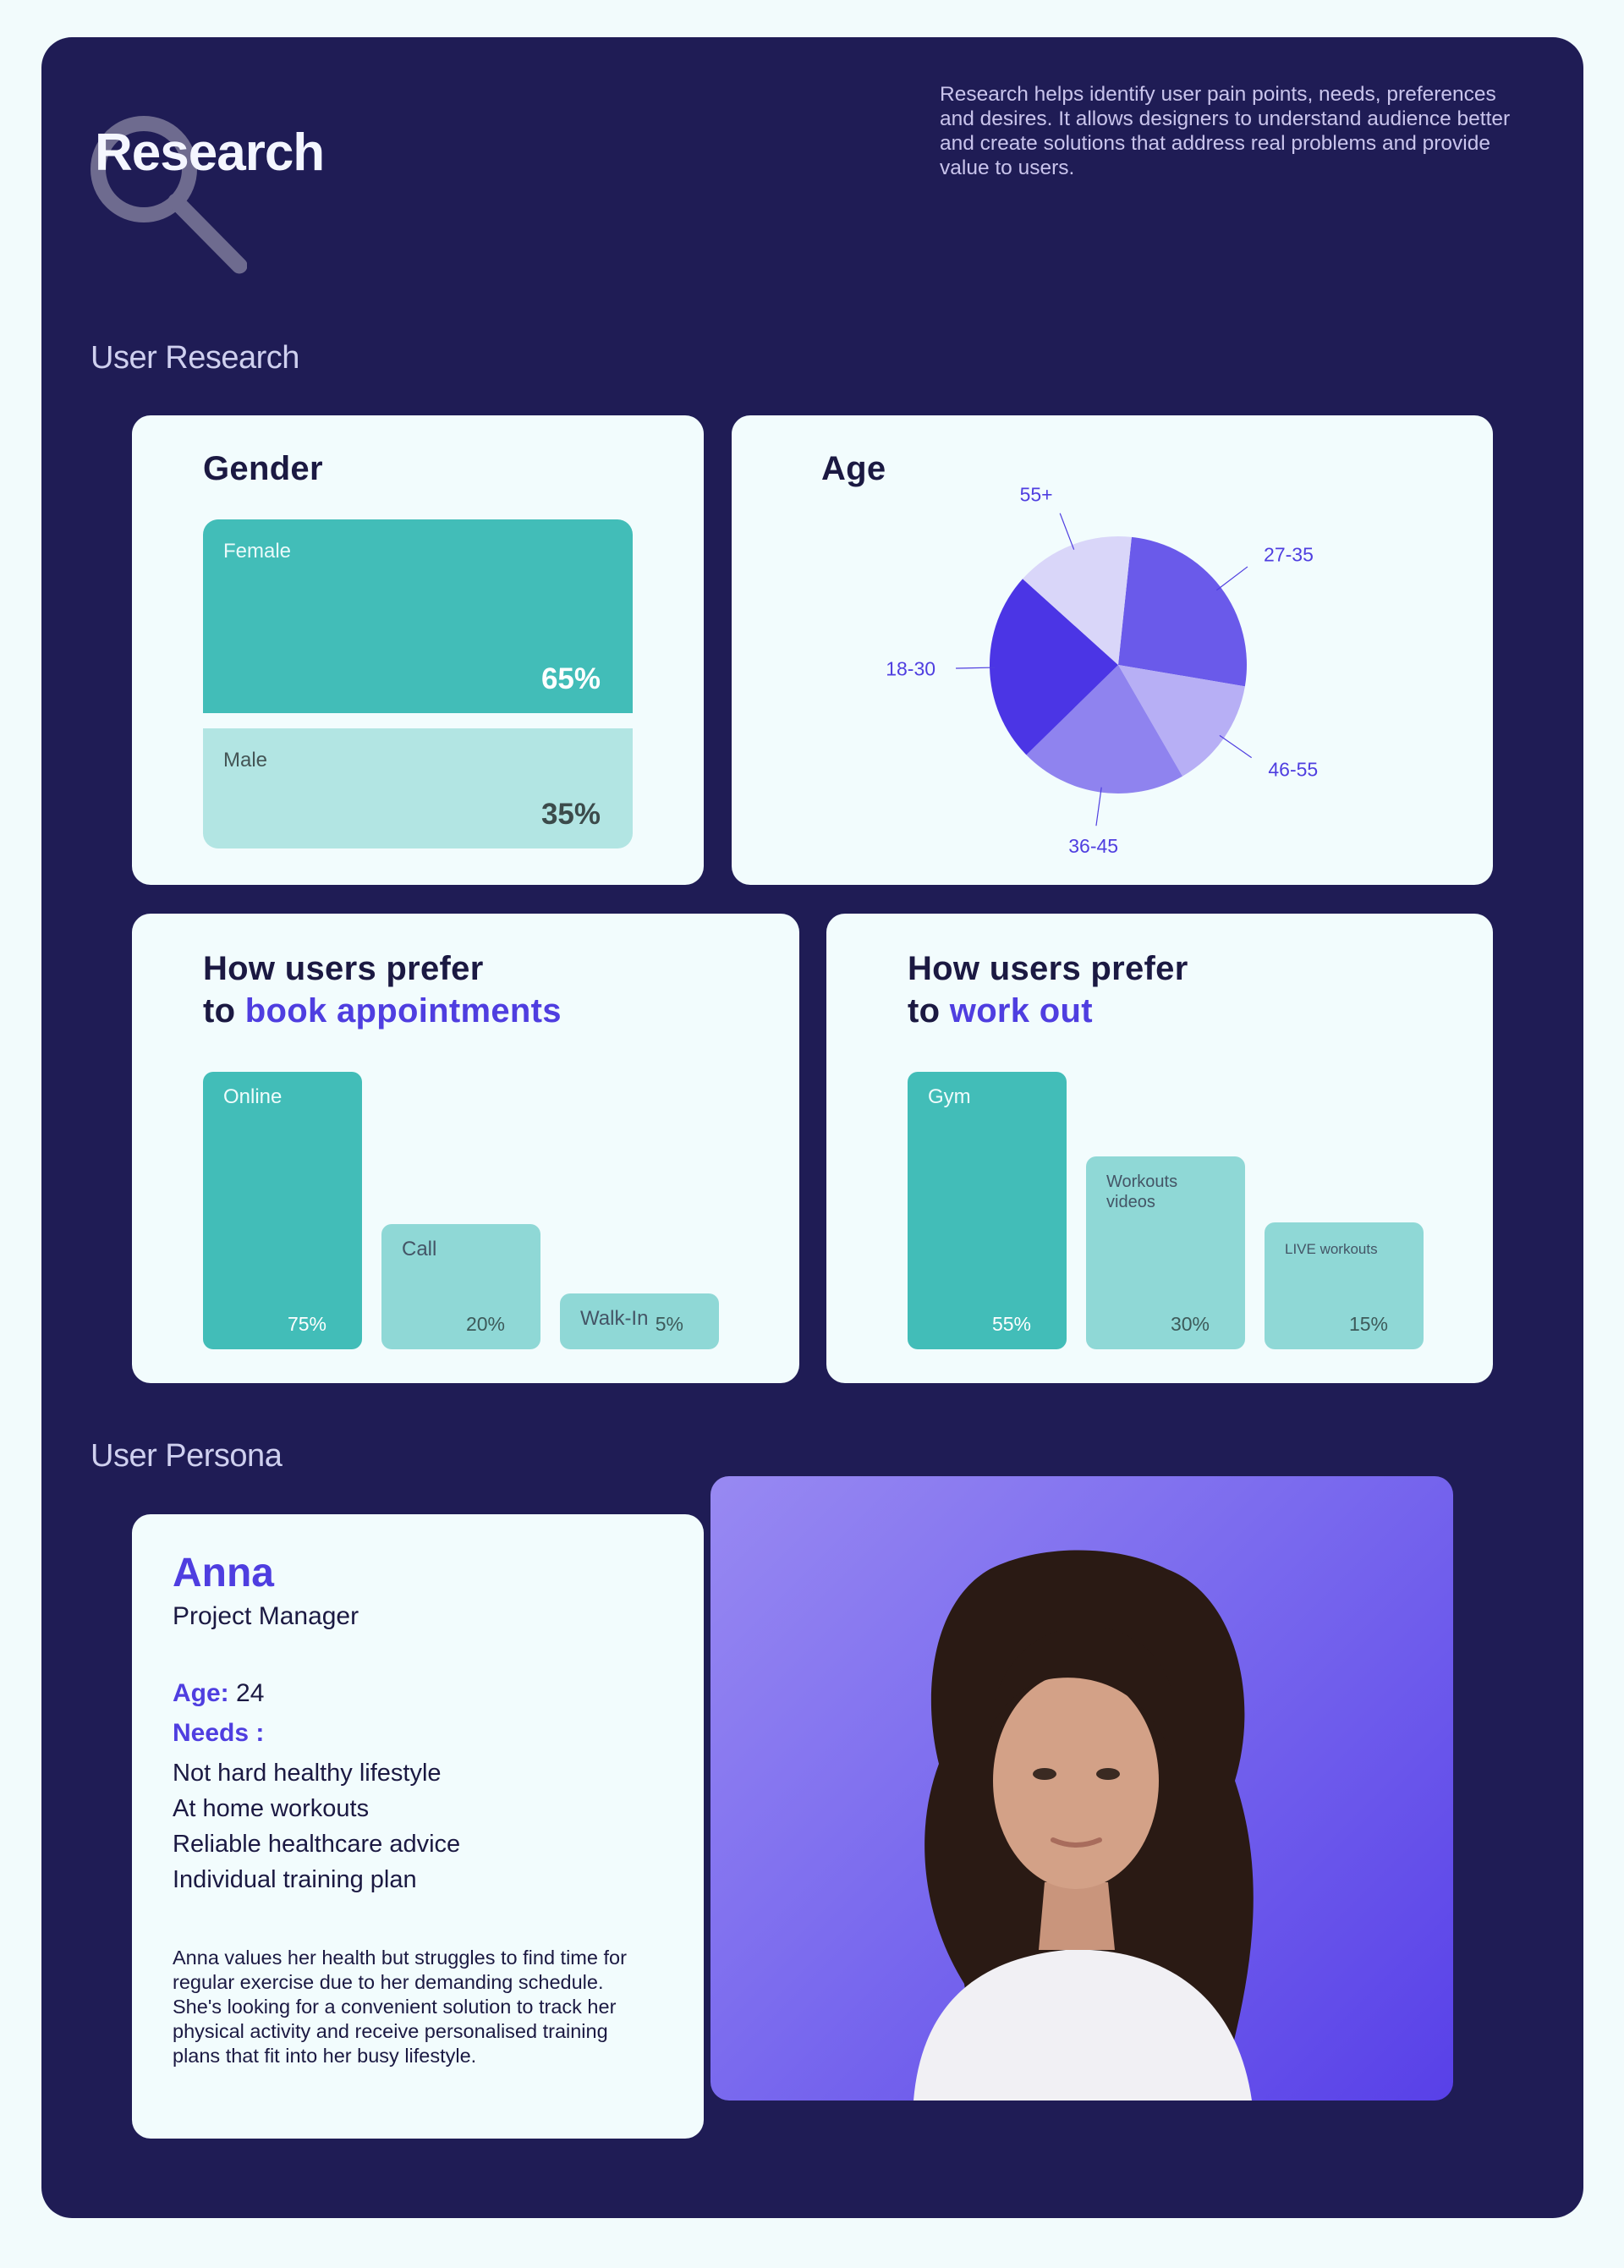  Describe the element at coordinates (266, 1616) in the screenshot. I see `persona-role: Project Manager` at that location.